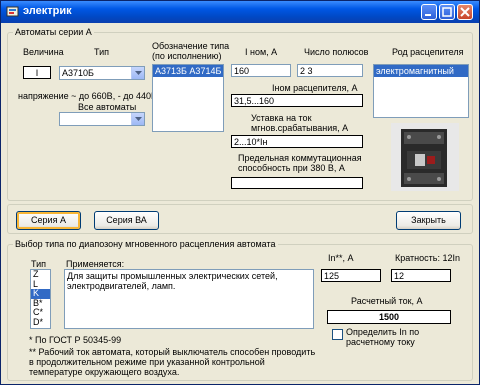  I want to click on multiplicity-label: Кратность: 12In, so click(427, 258).